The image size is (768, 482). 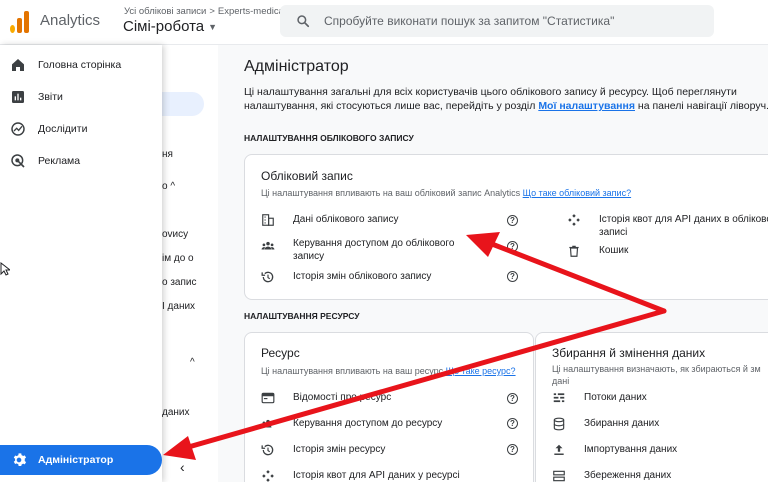 I want to click on nav-item-admin: Адміністратор, so click(x=81, y=460).